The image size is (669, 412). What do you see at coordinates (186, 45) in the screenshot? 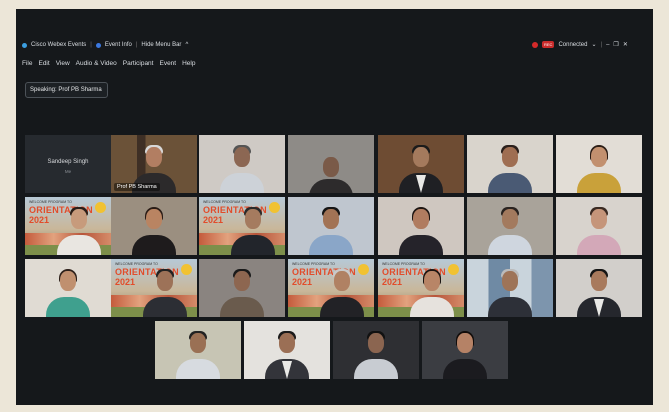
I see `chevron-up-icon: ^` at bounding box center [186, 45].